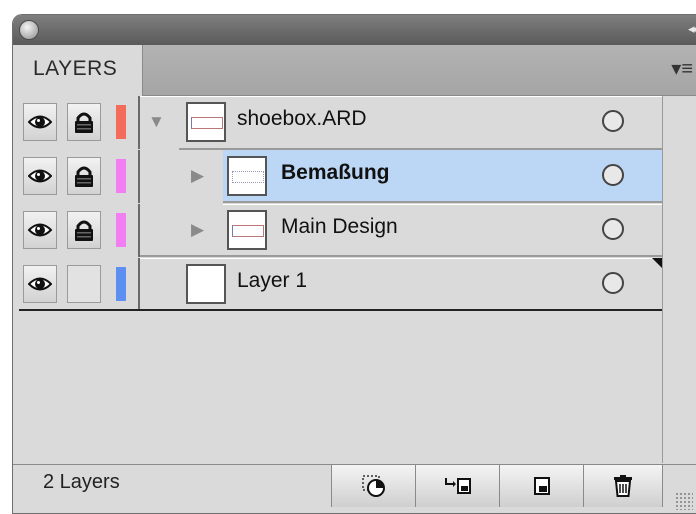 This screenshot has width=696, height=514. I want to click on panel-titlebar: ◂◂, so click(354, 30).